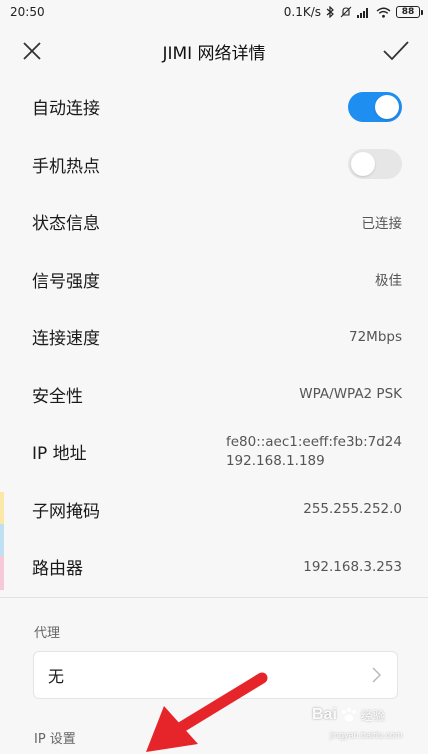  Describe the element at coordinates (66, 109) in the screenshot. I see `row-label: 自动连接` at that location.